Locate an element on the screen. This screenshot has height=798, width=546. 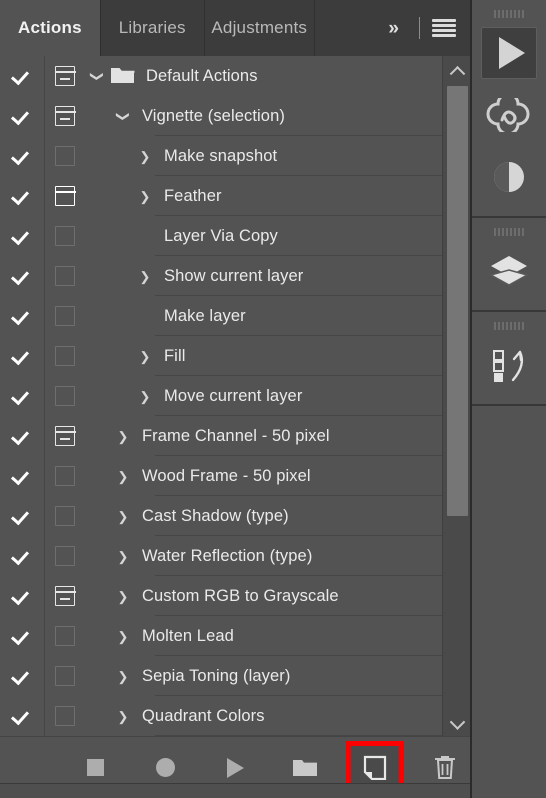
action-row: Layer Via Copy is located at coordinates (221, 236).